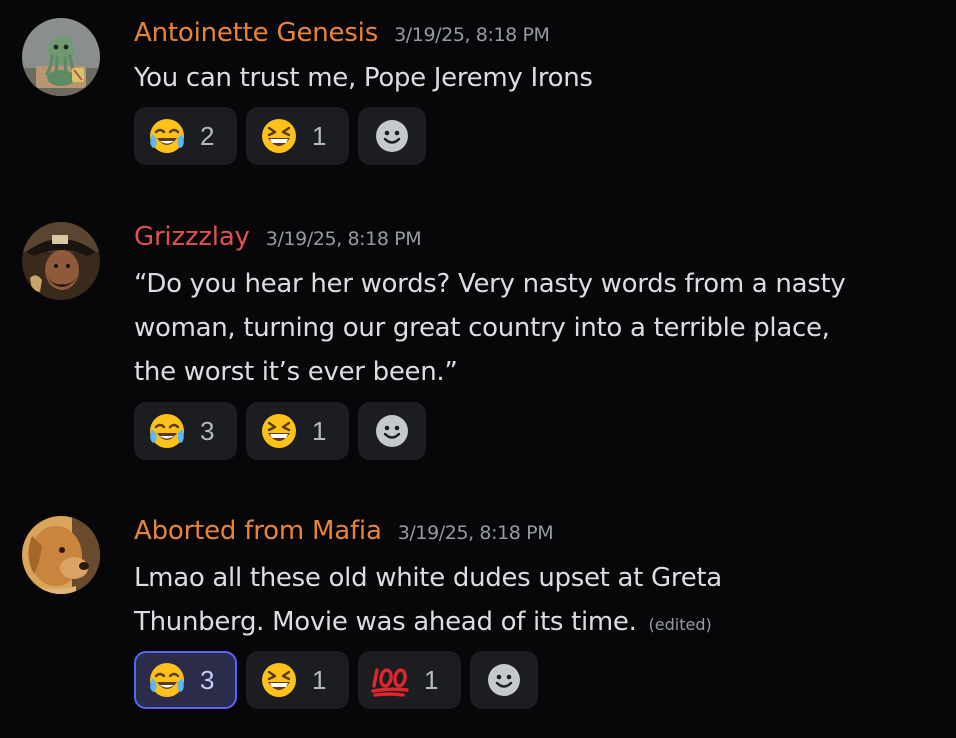  I want to click on message-line: the worst it’s ever been.”, so click(296, 372).